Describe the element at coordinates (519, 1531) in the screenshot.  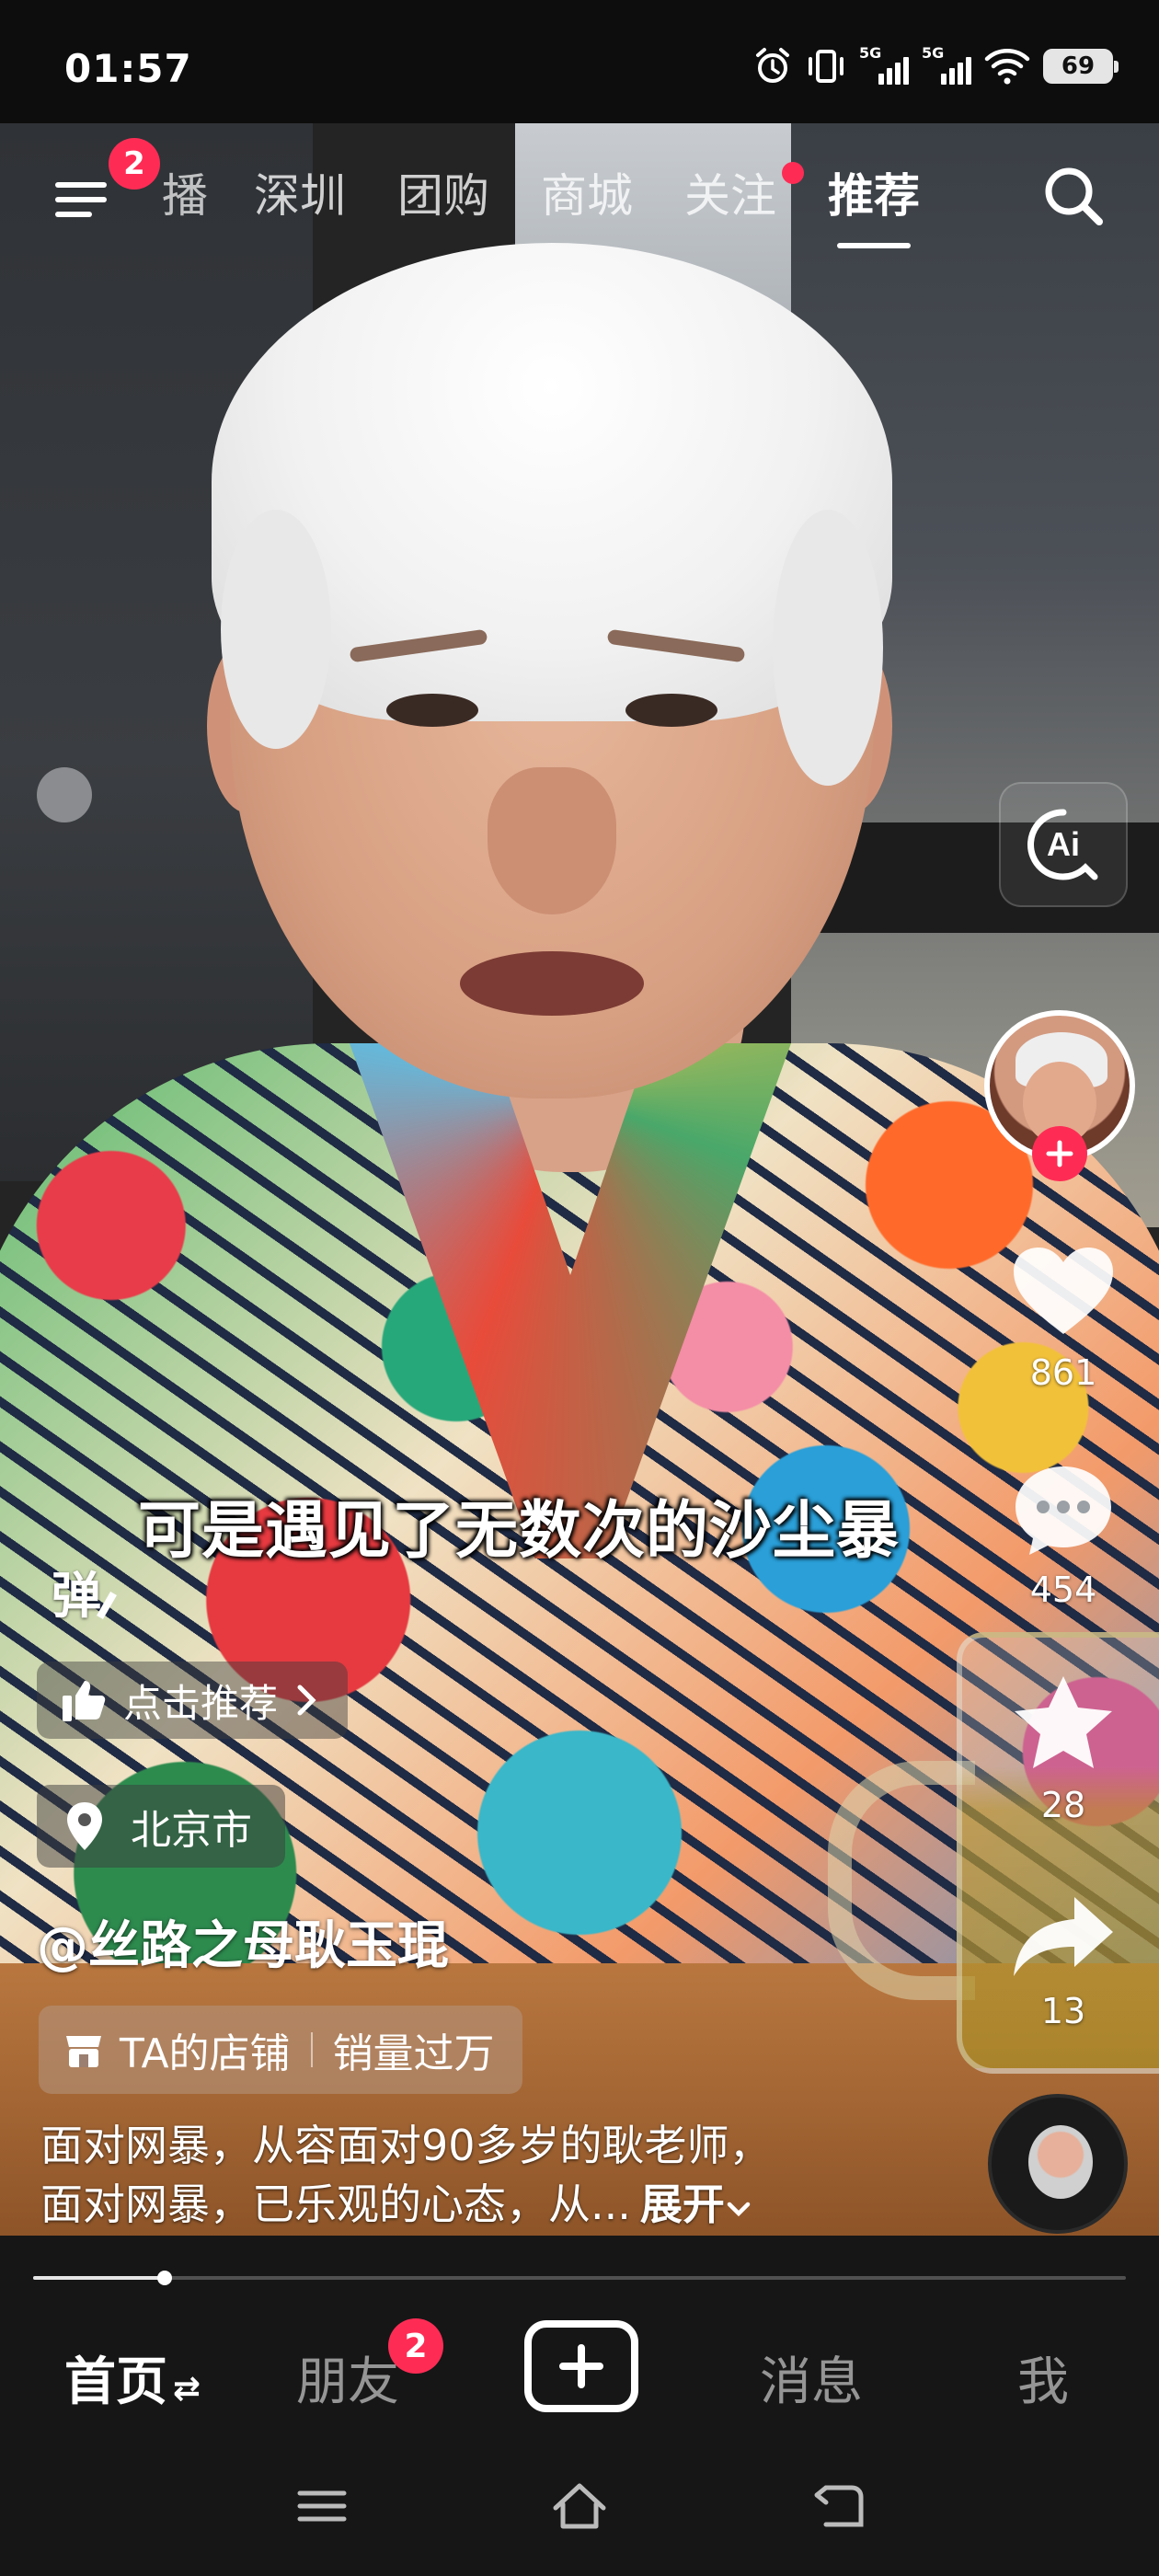
I see `video-subtitle: 可是遇见了无数次的沙尘暴` at that location.